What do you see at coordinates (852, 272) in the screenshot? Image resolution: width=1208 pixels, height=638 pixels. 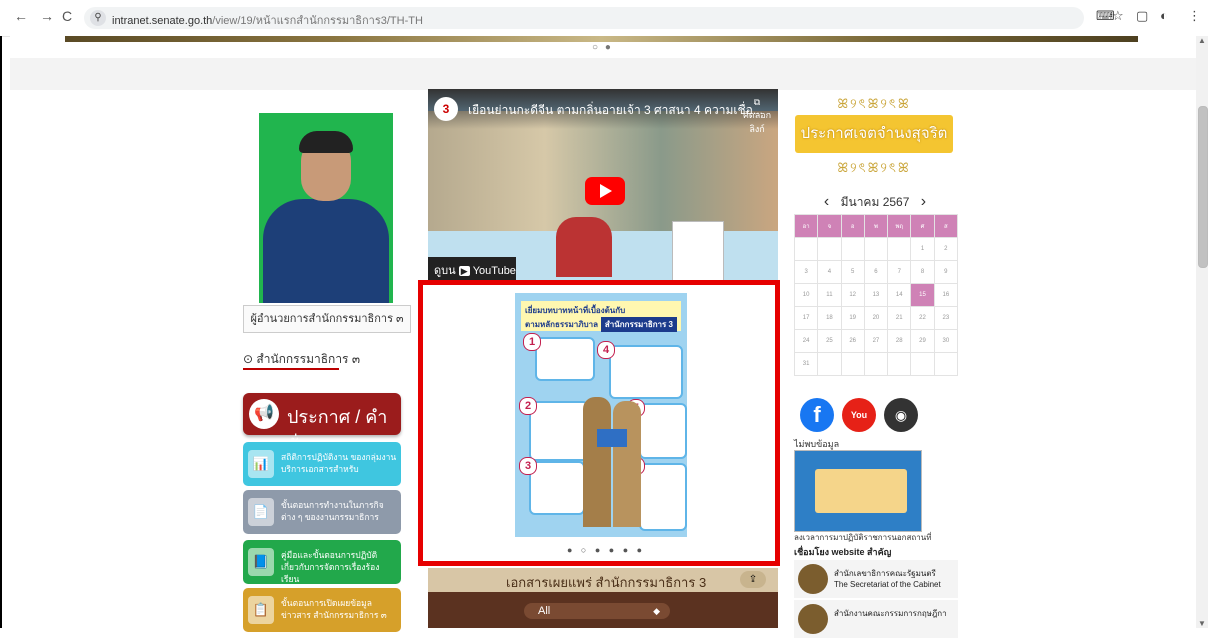 I see `calendar-day: 5` at bounding box center [852, 272].